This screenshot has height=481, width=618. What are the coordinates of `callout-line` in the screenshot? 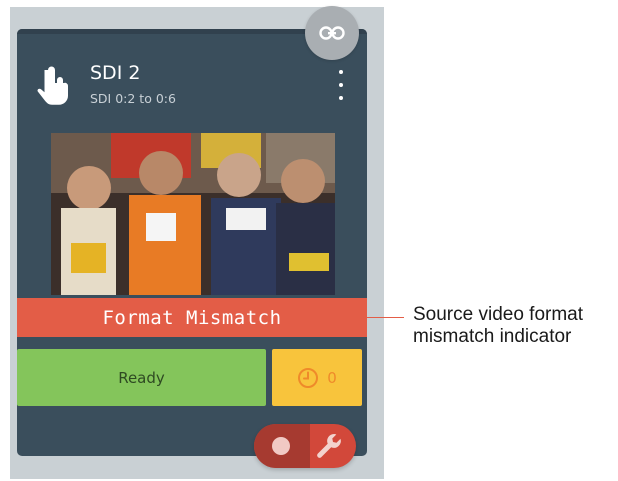 It's located at (357, 317).